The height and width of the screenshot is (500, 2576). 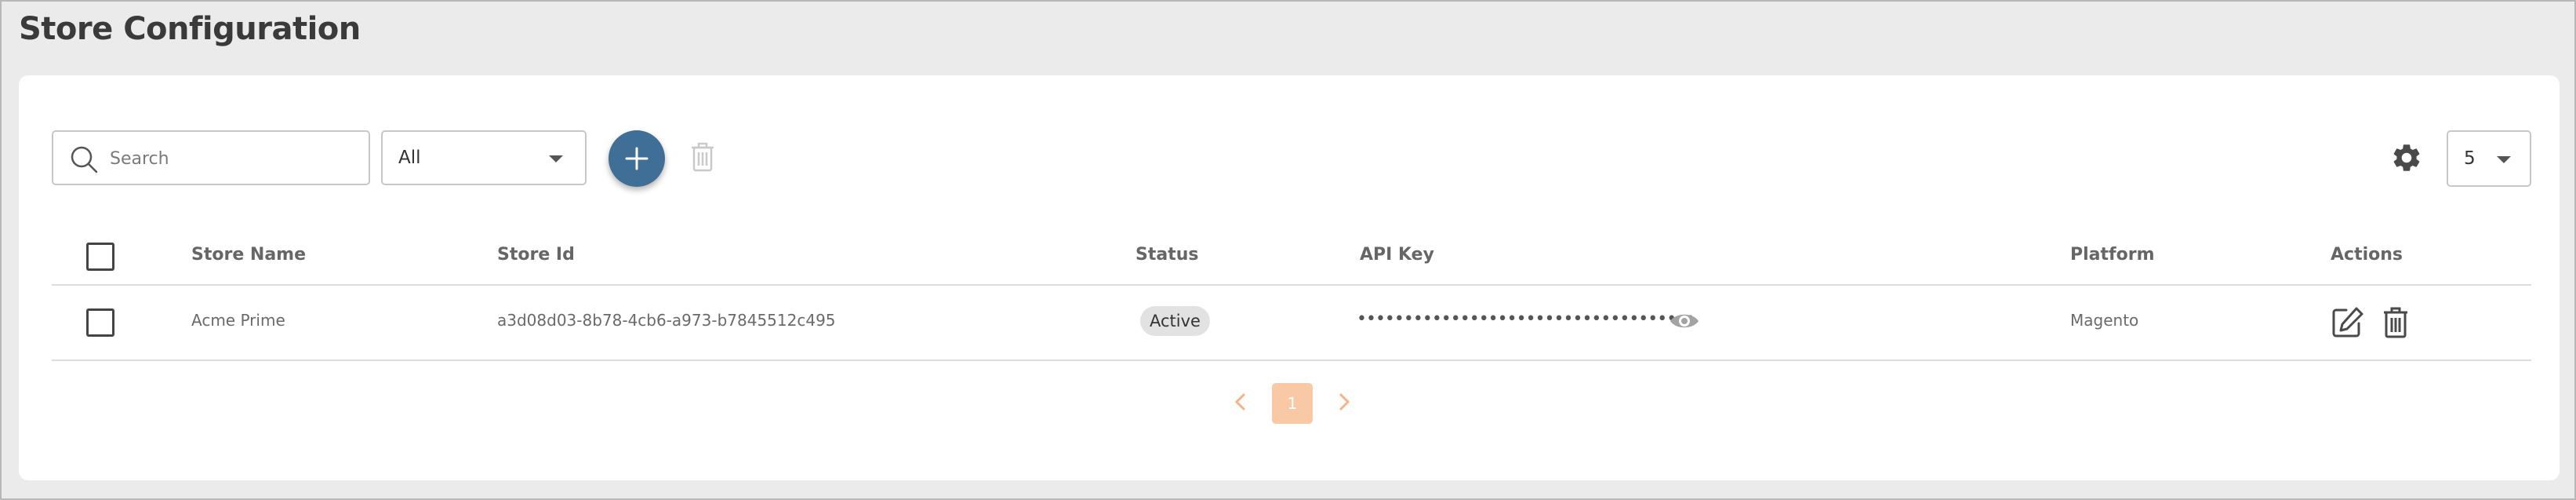 I want to click on column-header-actions: Actions, so click(x=2367, y=255).